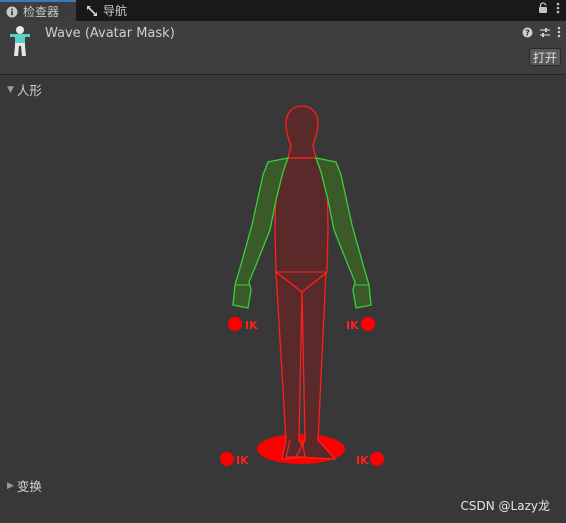 This screenshot has width=566, height=523. I want to click on body-part-right-leg, so click(315, 365).